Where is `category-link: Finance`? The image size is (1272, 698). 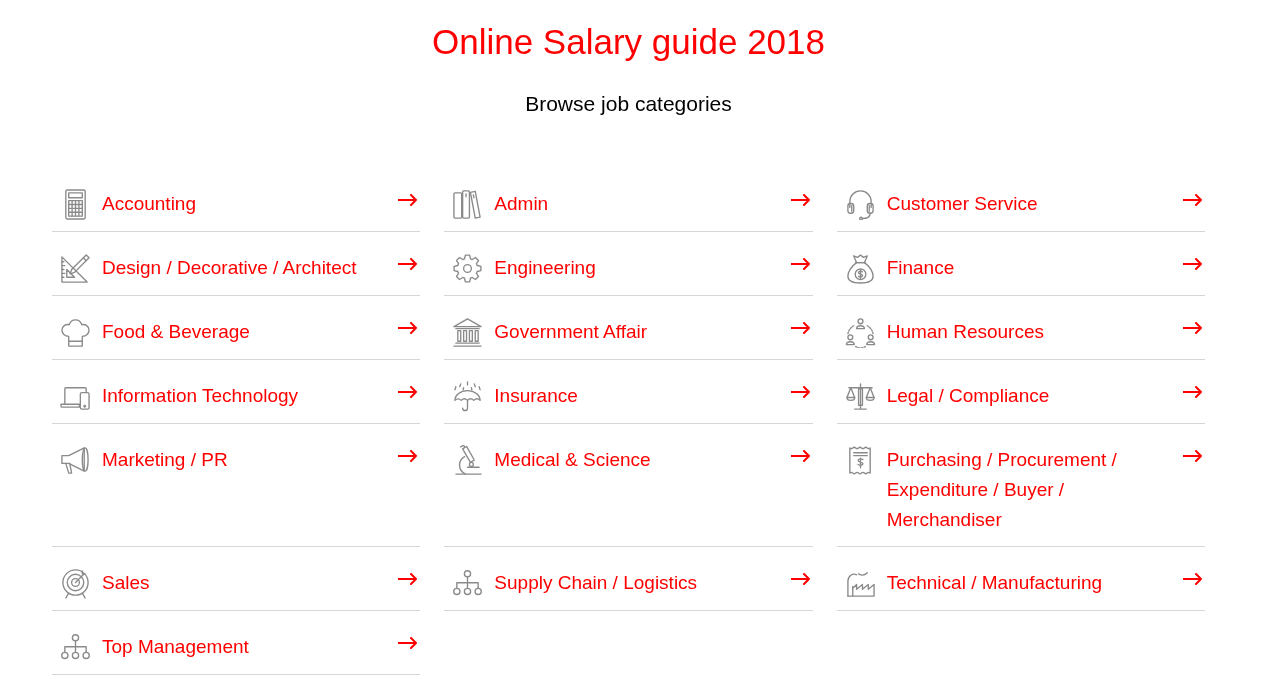
category-link: Finance is located at coordinates (1020, 264).